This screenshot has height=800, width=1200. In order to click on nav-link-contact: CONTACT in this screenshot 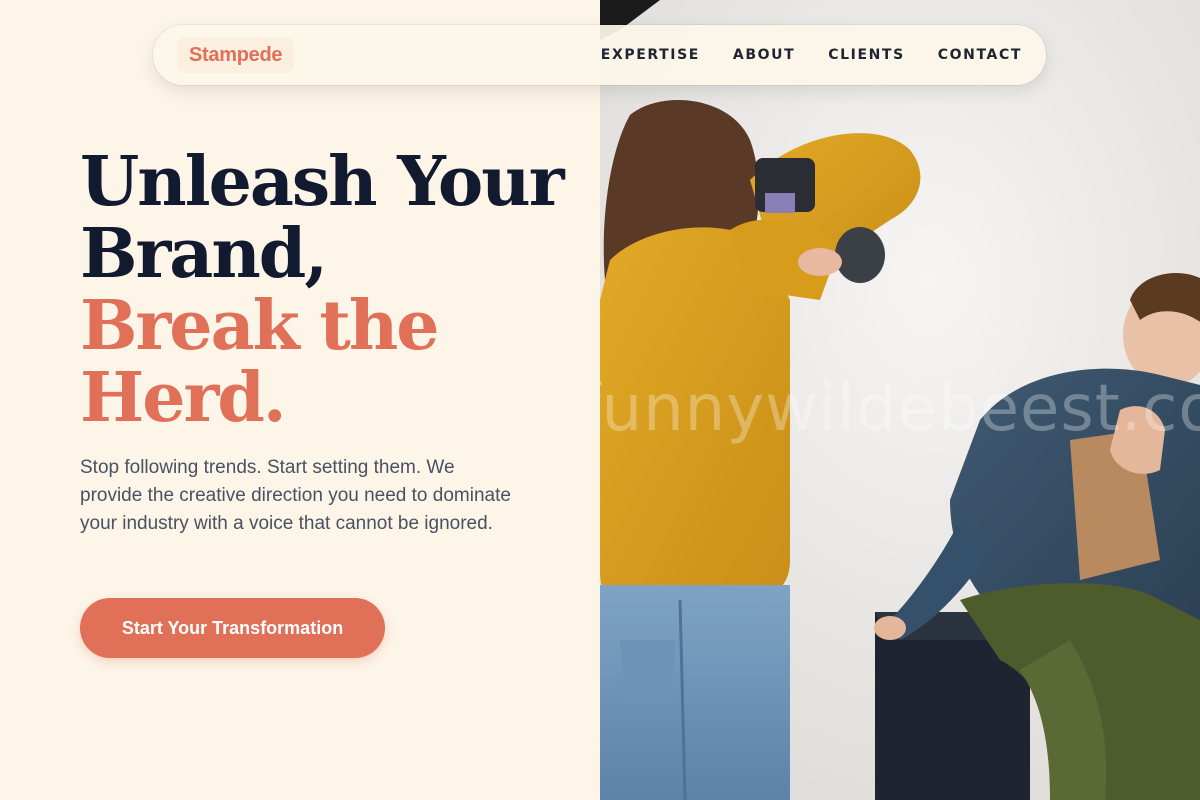, I will do `click(980, 55)`.